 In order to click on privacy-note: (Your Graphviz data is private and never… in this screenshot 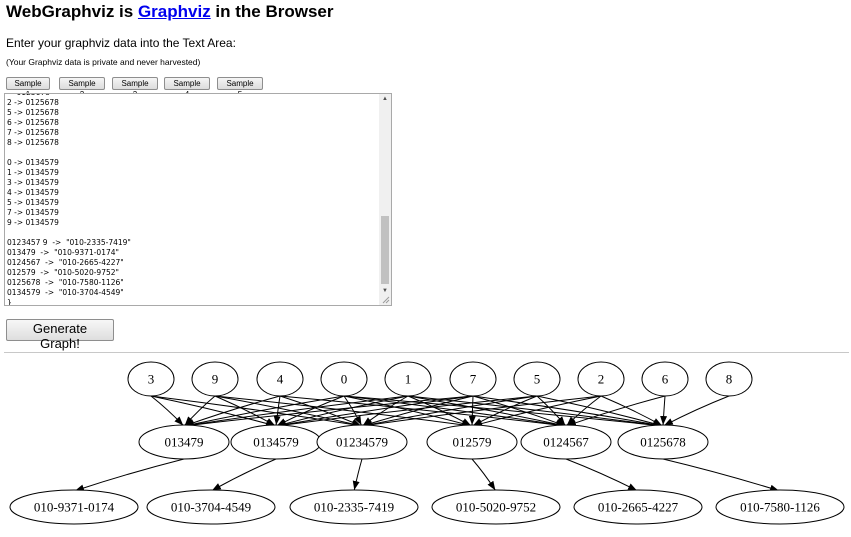, I will do `click(103, 62)`.